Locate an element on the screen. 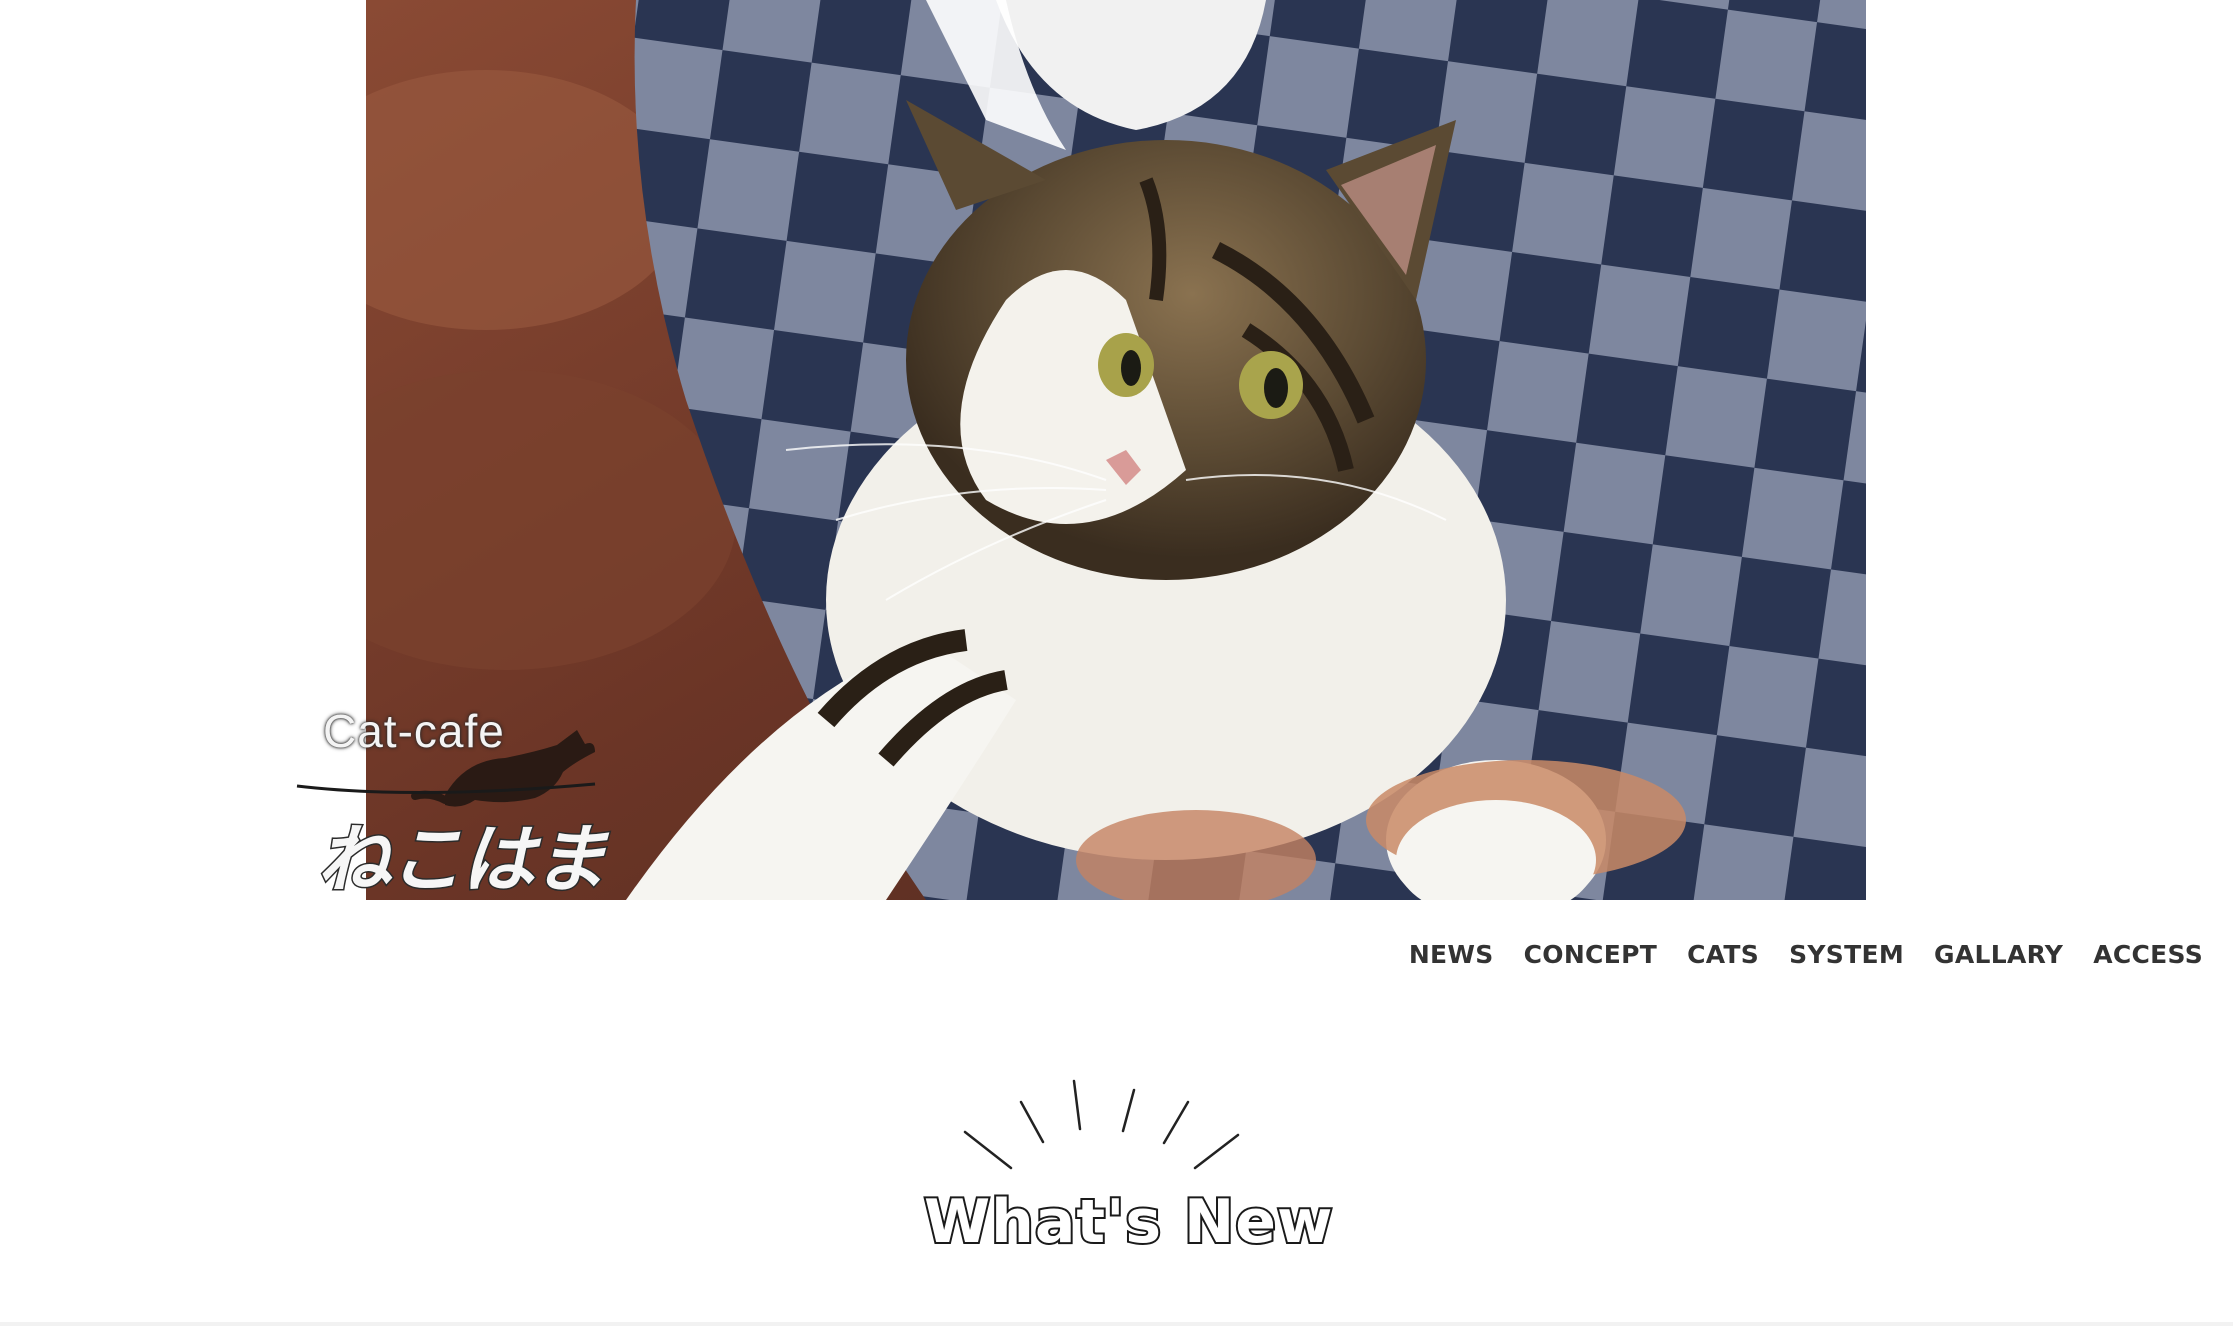 This screenshot has height=1326, width=2233. logo-english-text: Cat-cafe is located at coordinates (414, 731).